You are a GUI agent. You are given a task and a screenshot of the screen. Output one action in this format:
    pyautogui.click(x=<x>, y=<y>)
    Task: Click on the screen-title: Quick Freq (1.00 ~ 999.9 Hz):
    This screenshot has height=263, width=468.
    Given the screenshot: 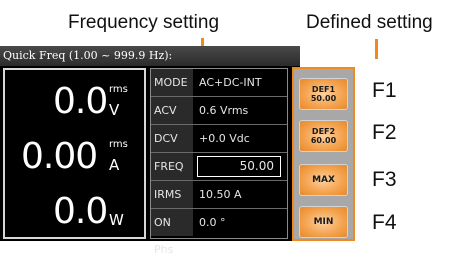 What is the action you would take?
    pyautogui.click(x=150, y=56)
    